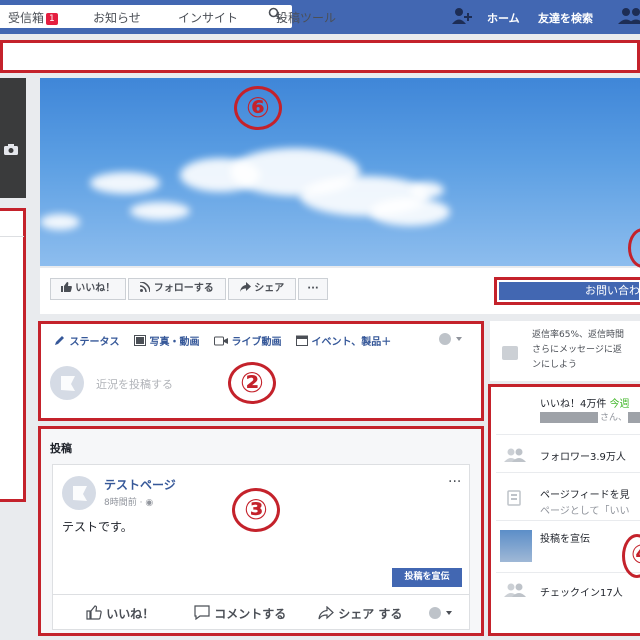 This screenshot has height=640, width=640. Describe the element at coordinates (97, 527) in the screenshot. I see `post-text: テストです。` at that location.